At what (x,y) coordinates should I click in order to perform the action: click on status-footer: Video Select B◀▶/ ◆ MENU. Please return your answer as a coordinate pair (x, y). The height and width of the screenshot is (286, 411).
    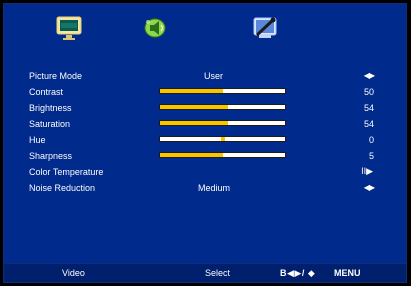
    Looking at the image, I should click on (205, 272).